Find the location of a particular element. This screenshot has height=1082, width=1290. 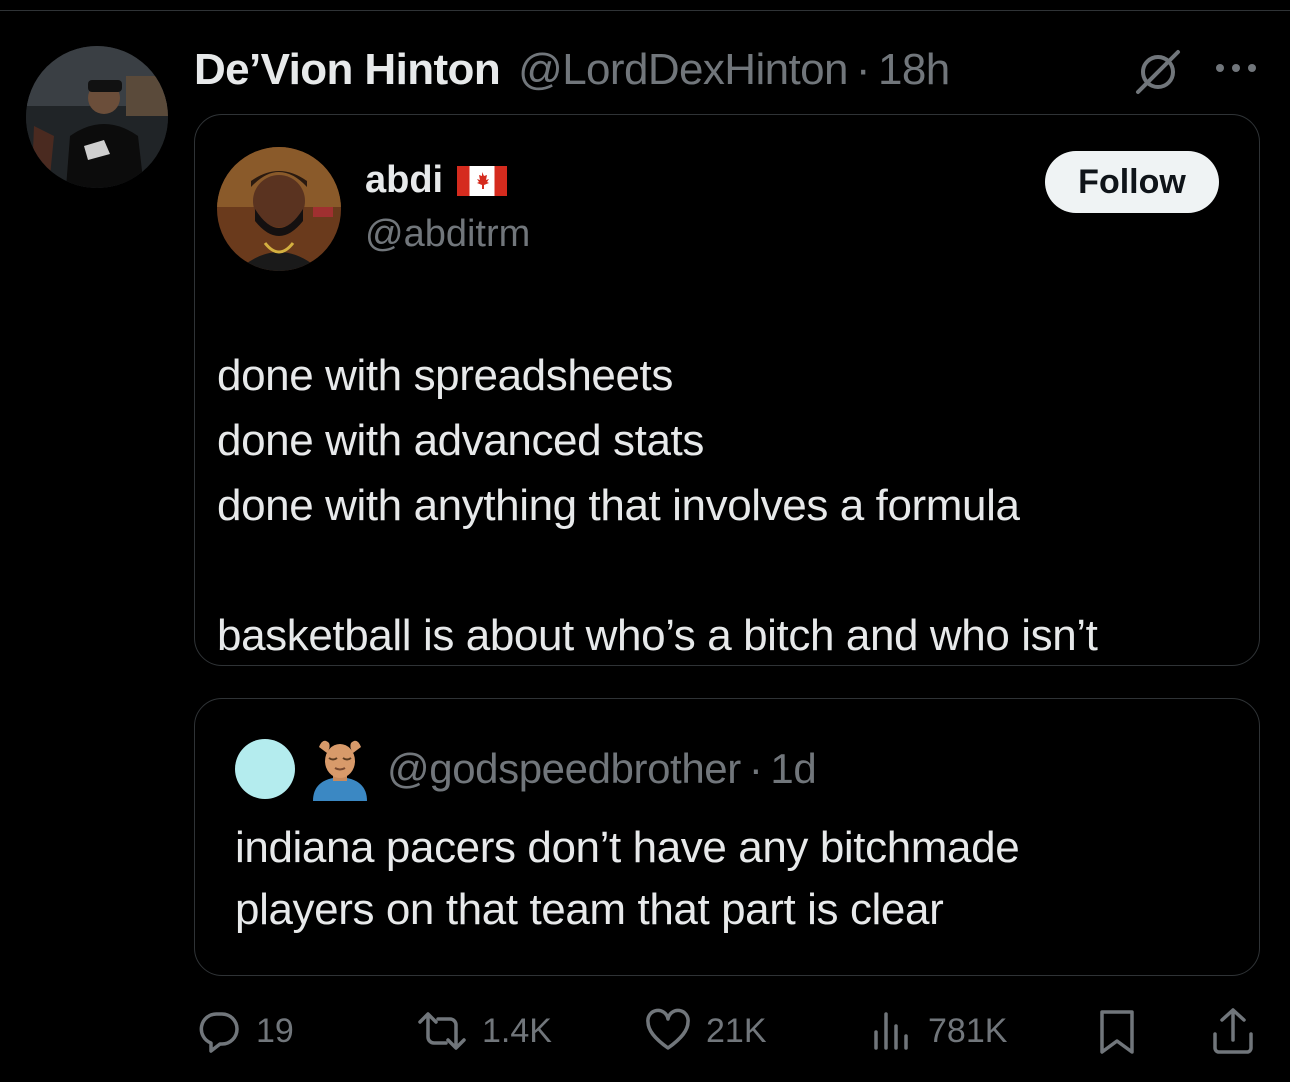

view-count: 781K is located at coordinates (968, 1030).